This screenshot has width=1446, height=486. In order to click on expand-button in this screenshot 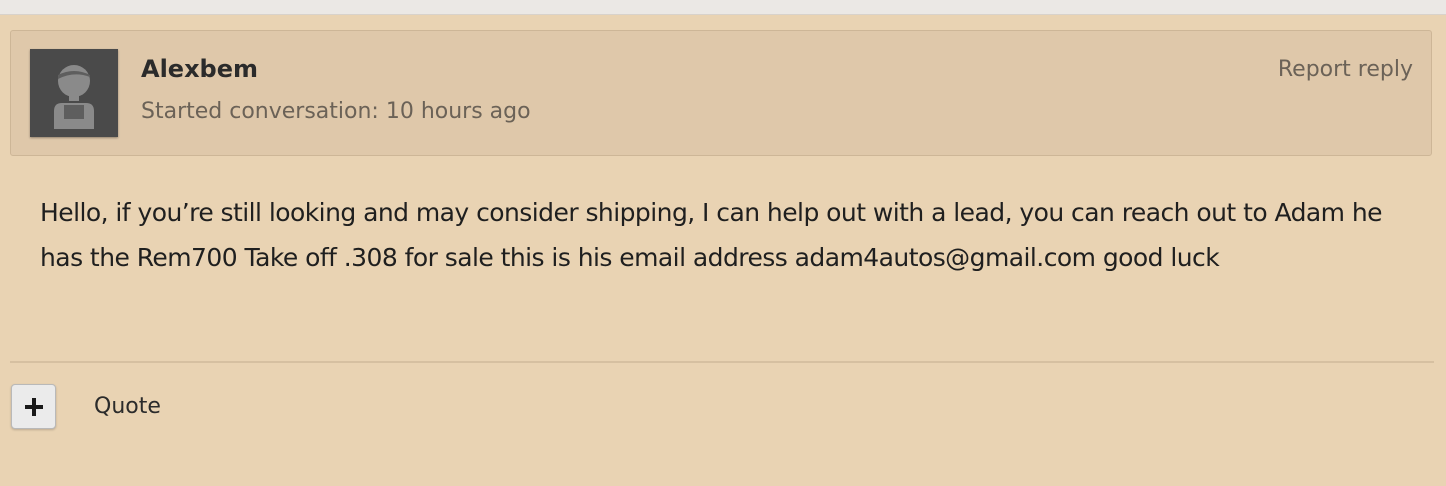, I will do `click(33, 406)`.